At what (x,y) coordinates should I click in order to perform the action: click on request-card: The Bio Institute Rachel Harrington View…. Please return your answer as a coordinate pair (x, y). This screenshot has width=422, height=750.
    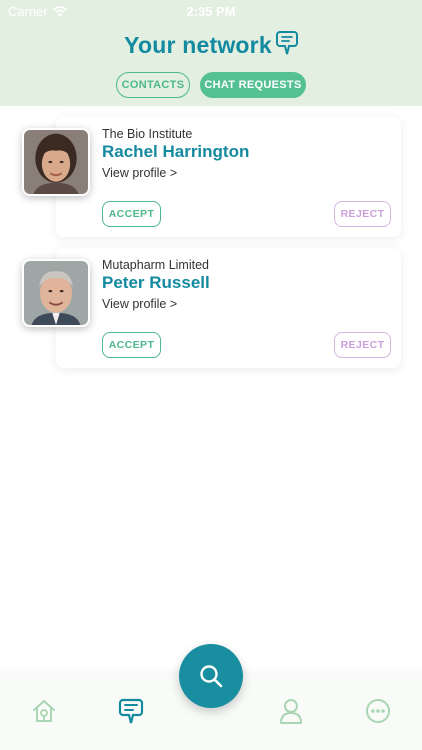
    Looking at the image, I should click on (228, 177).